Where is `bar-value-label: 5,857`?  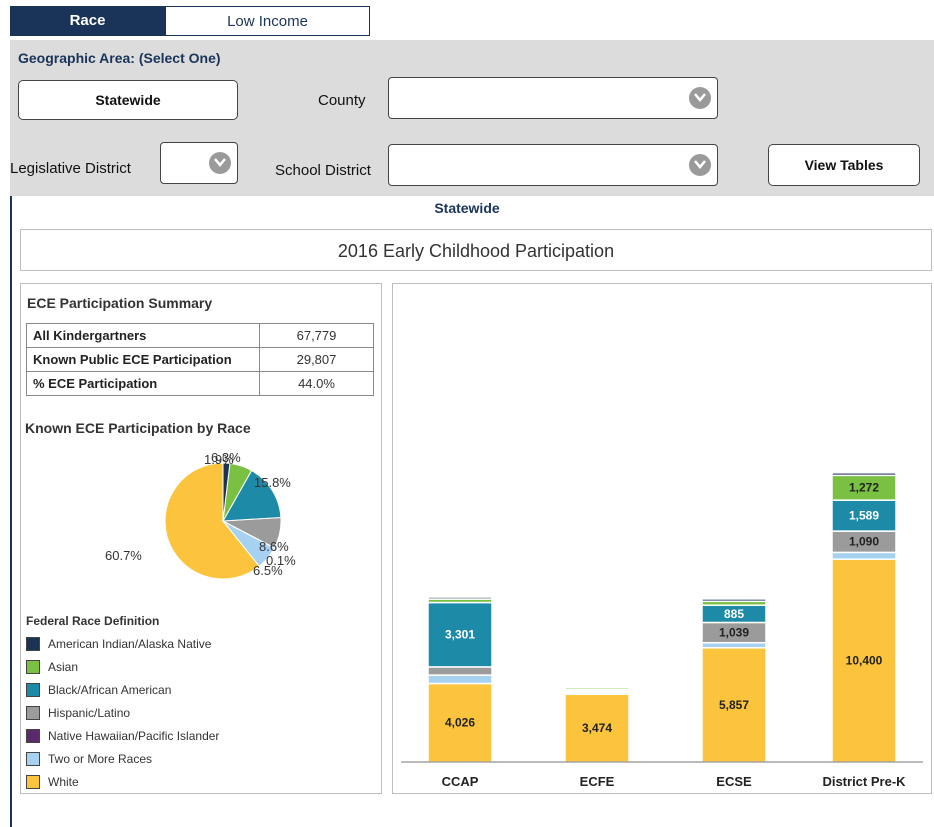 bar-value-label: 5,857 is located at coordinates (734, 705).